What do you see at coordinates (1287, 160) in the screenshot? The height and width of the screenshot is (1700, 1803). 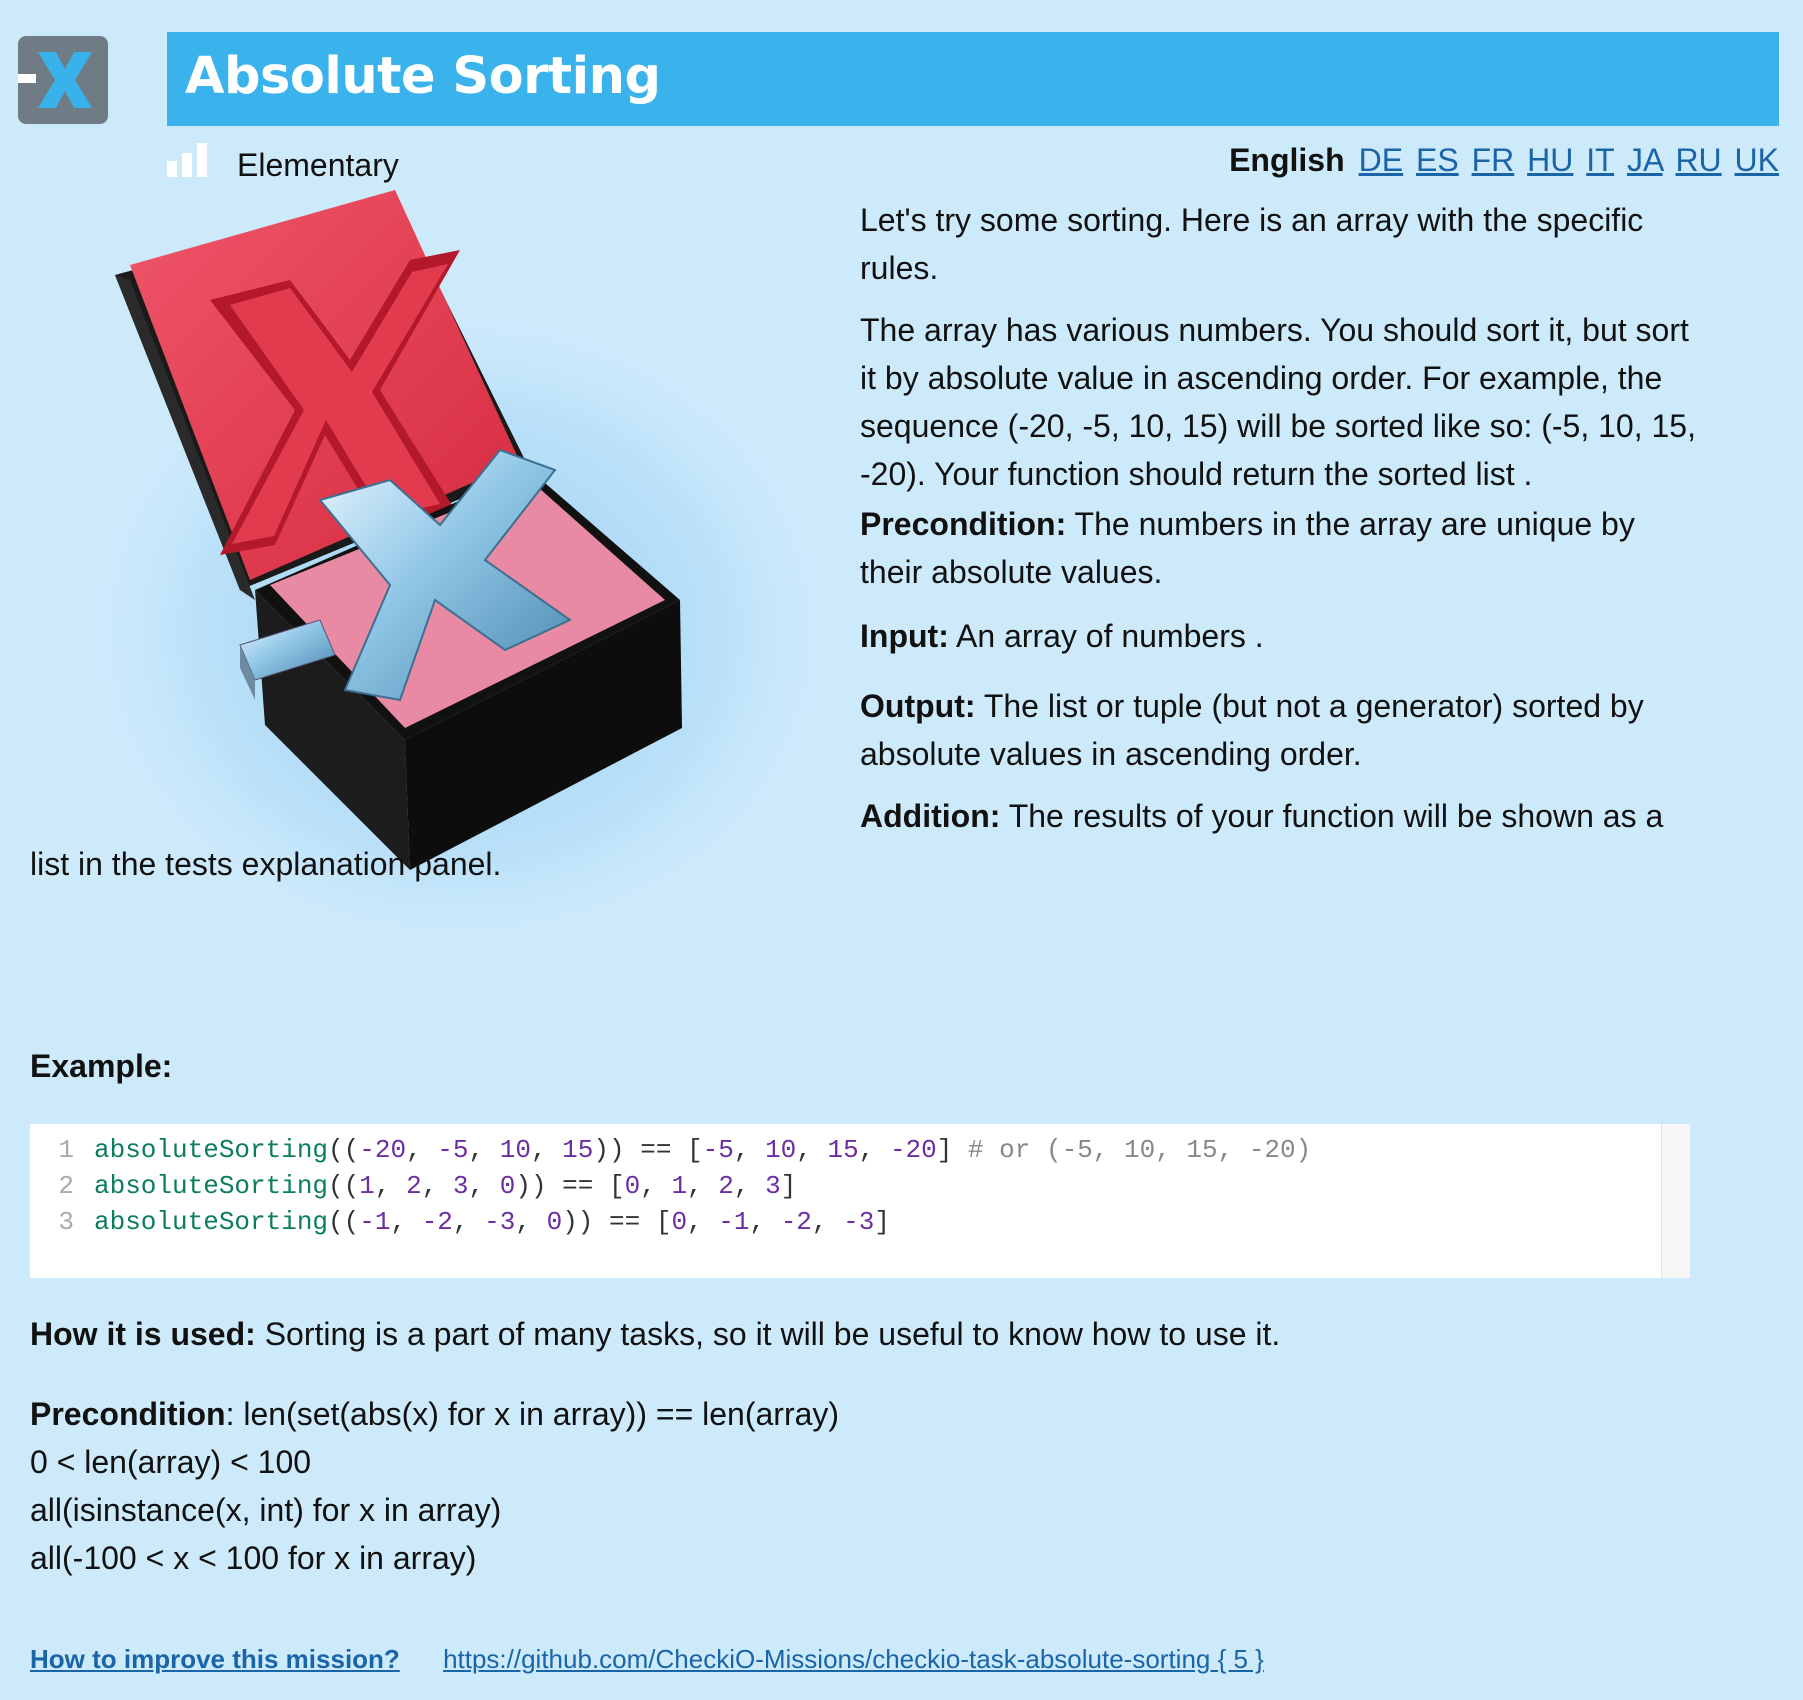 I see `current-language: English` at bounding box center [1287, 160].